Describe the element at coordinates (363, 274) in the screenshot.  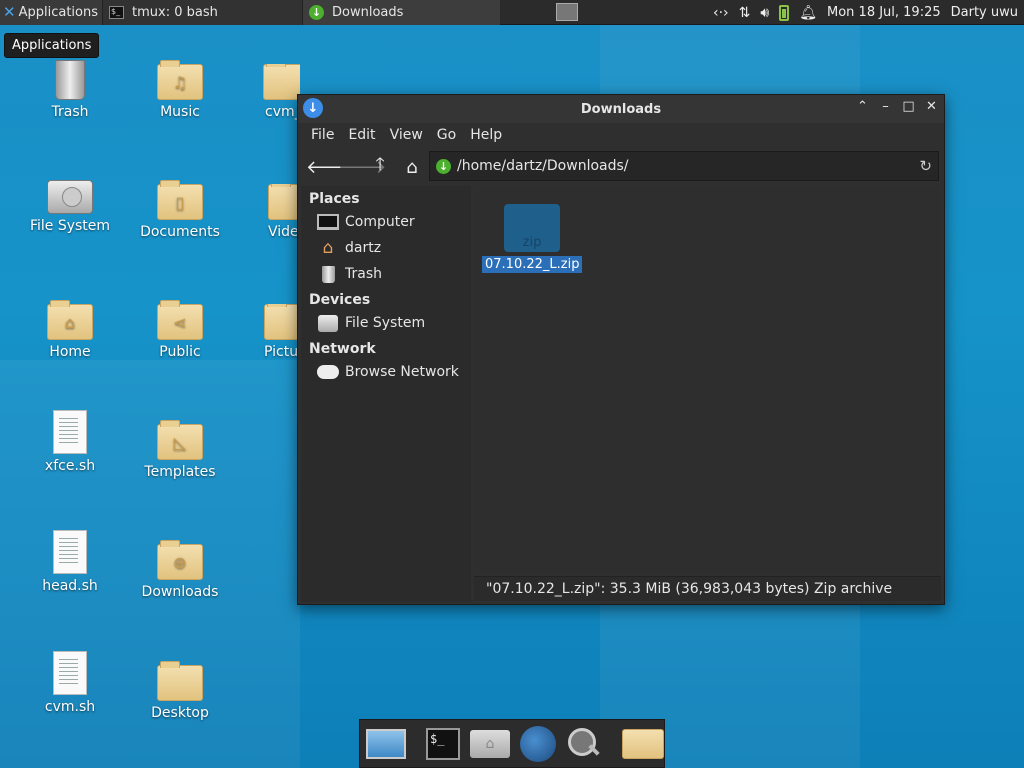
I see `sidebar-item-label: Trash` at that location.